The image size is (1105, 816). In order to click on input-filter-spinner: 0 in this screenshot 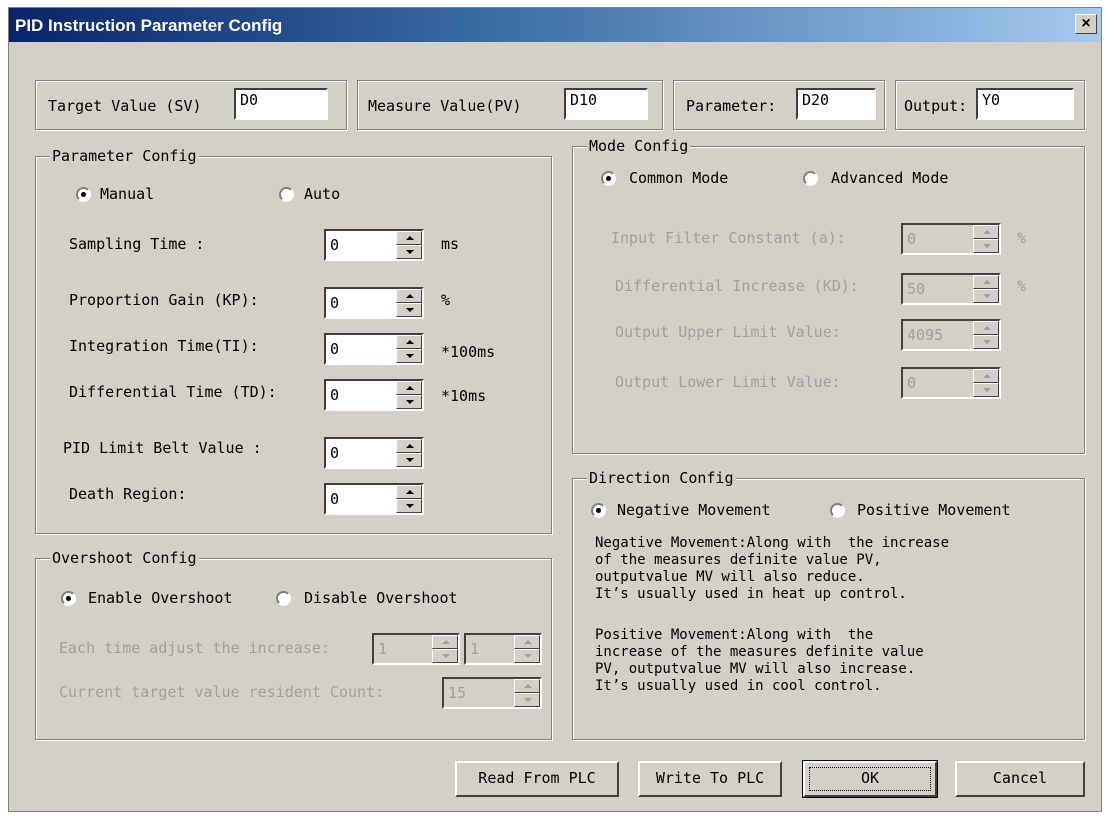, I will do `click(951, 239)`.